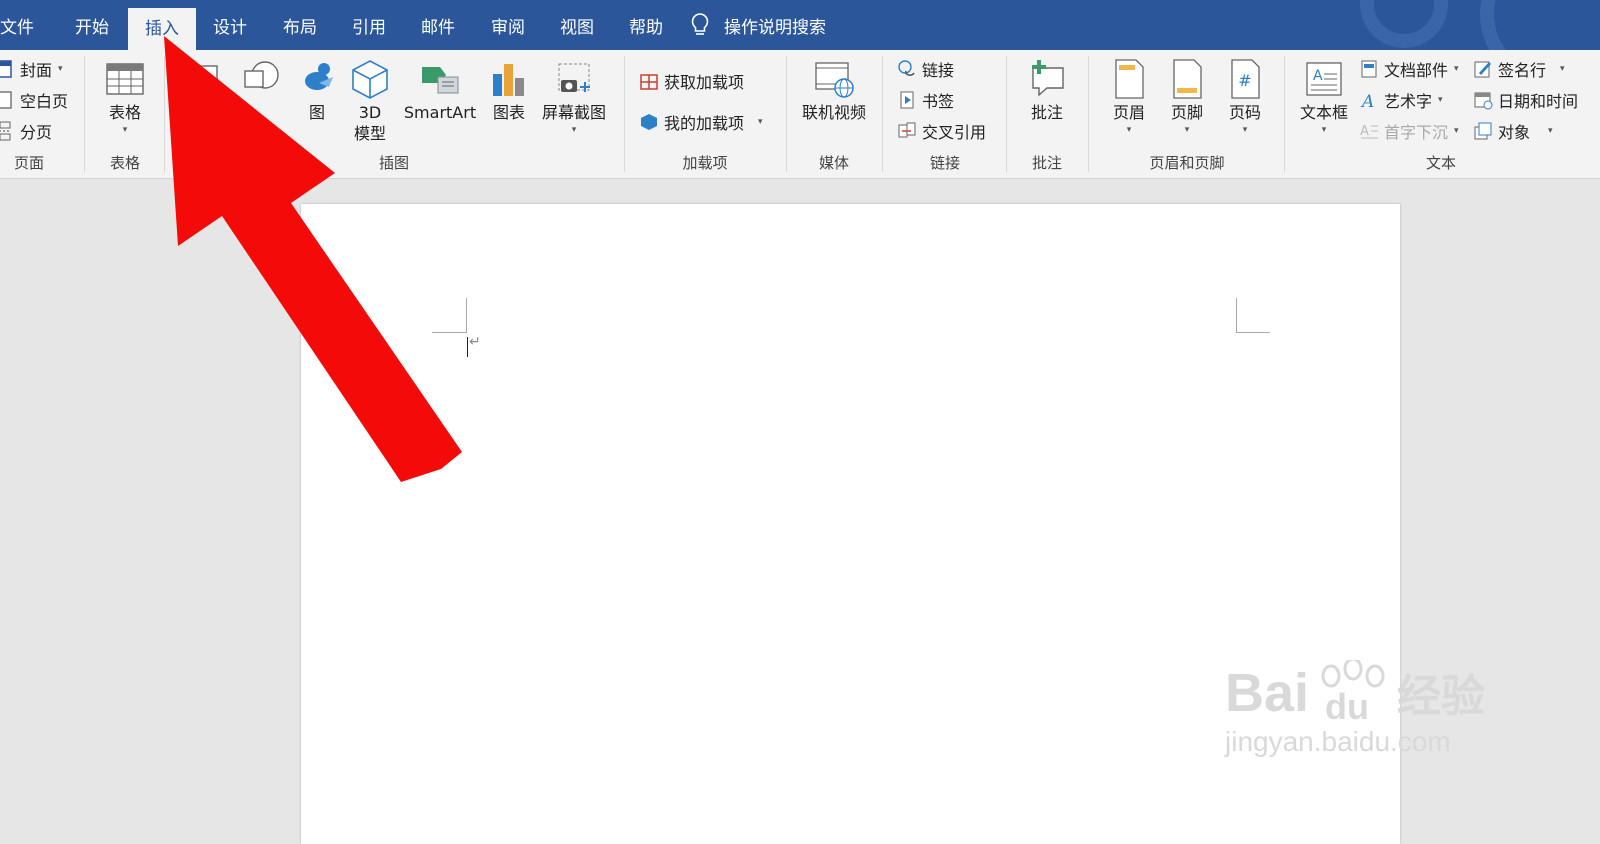  I want to click on comment-icon, so click(1047, 79).